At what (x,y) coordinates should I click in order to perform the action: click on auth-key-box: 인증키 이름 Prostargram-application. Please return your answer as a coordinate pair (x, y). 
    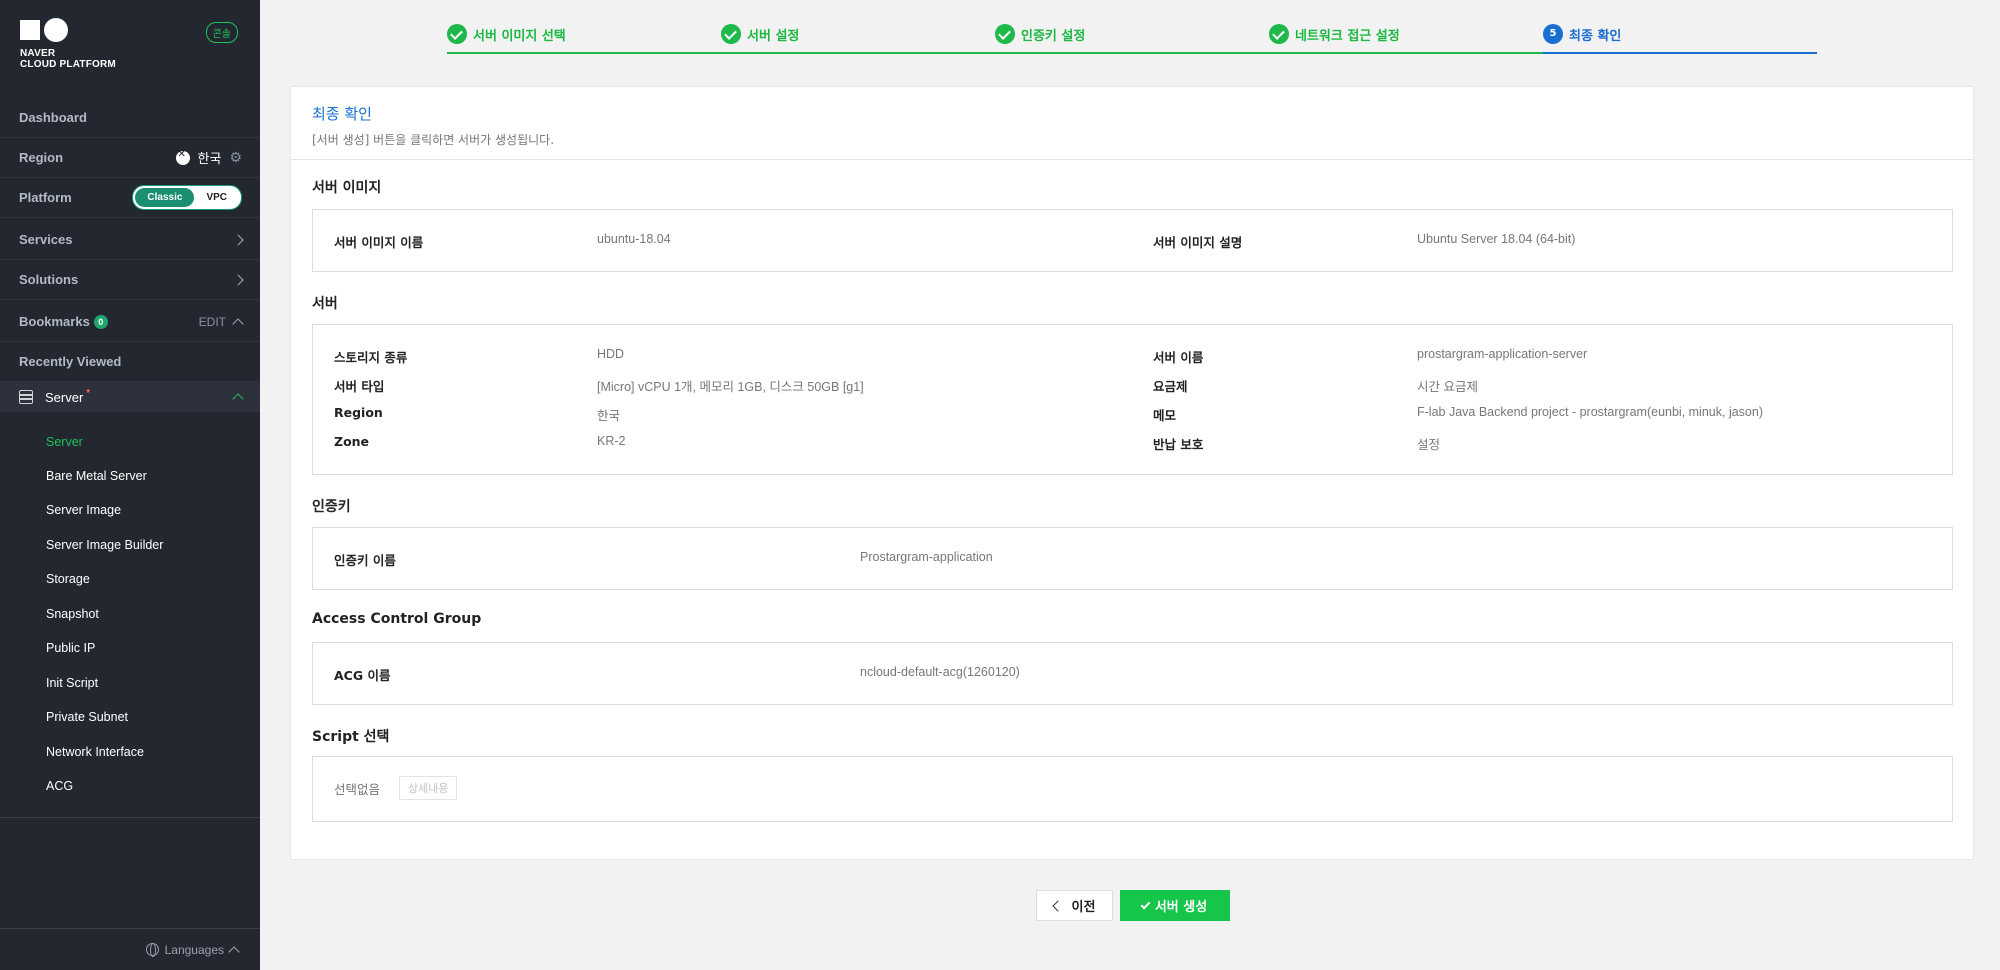
    Looking at the image, I should click on (1132, 558).